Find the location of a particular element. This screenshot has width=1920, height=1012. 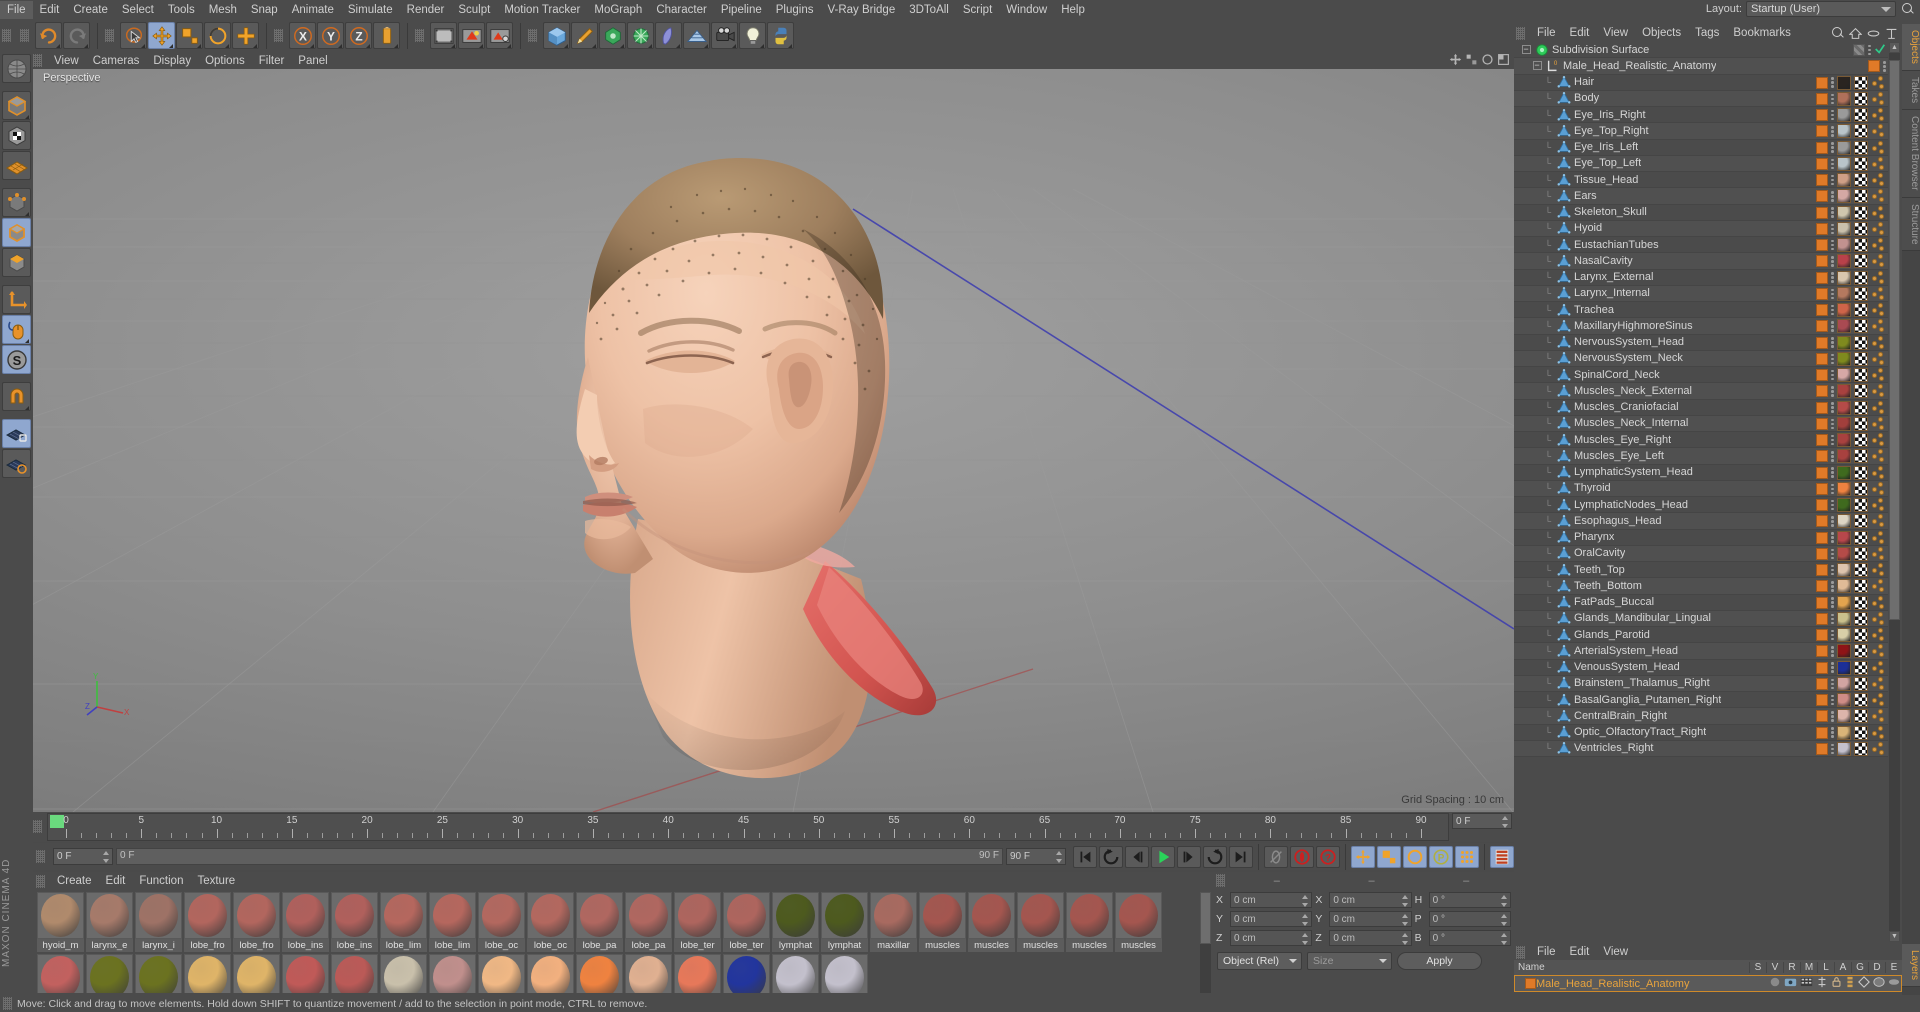

go-to-start-button is located at coordinates (1085, 856).